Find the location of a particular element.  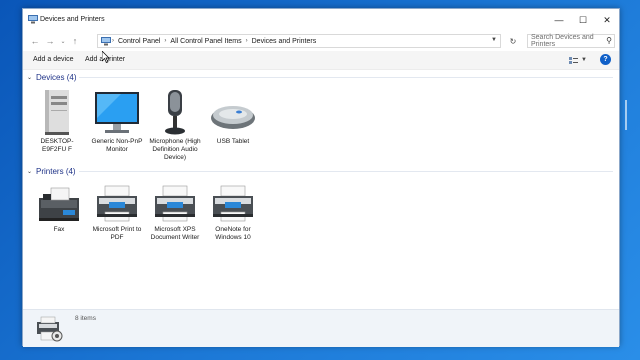

device-item: Generic Non-PnP Monitor is located at coordinates (117, 121).